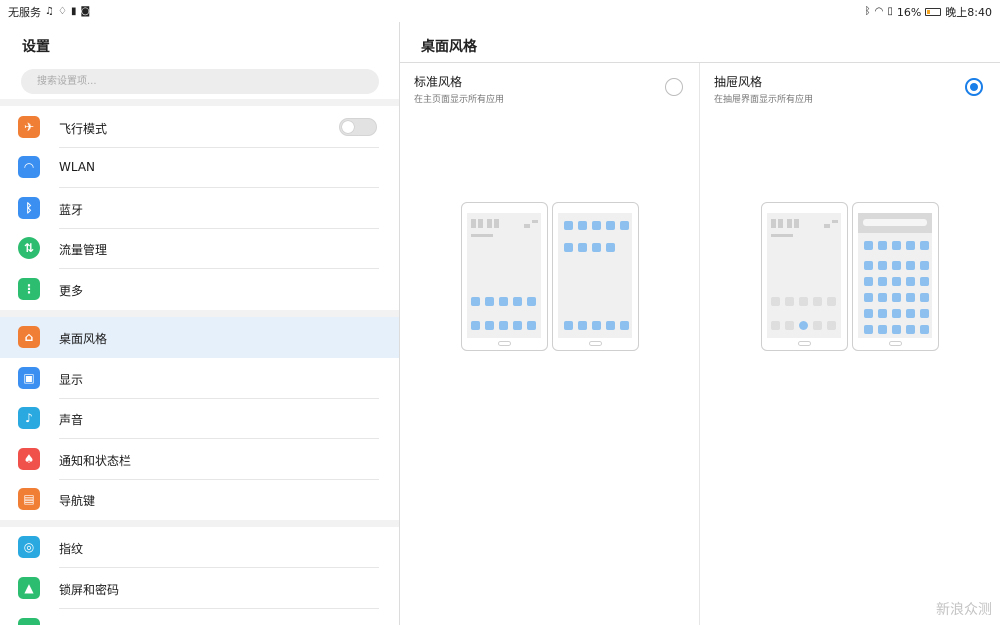  What do you see at coordinates (199, 128) in the screenshot?
I see `sidebar-item-airplane-mode: ✈ 飞行模式` at bounding box center [199, 128].